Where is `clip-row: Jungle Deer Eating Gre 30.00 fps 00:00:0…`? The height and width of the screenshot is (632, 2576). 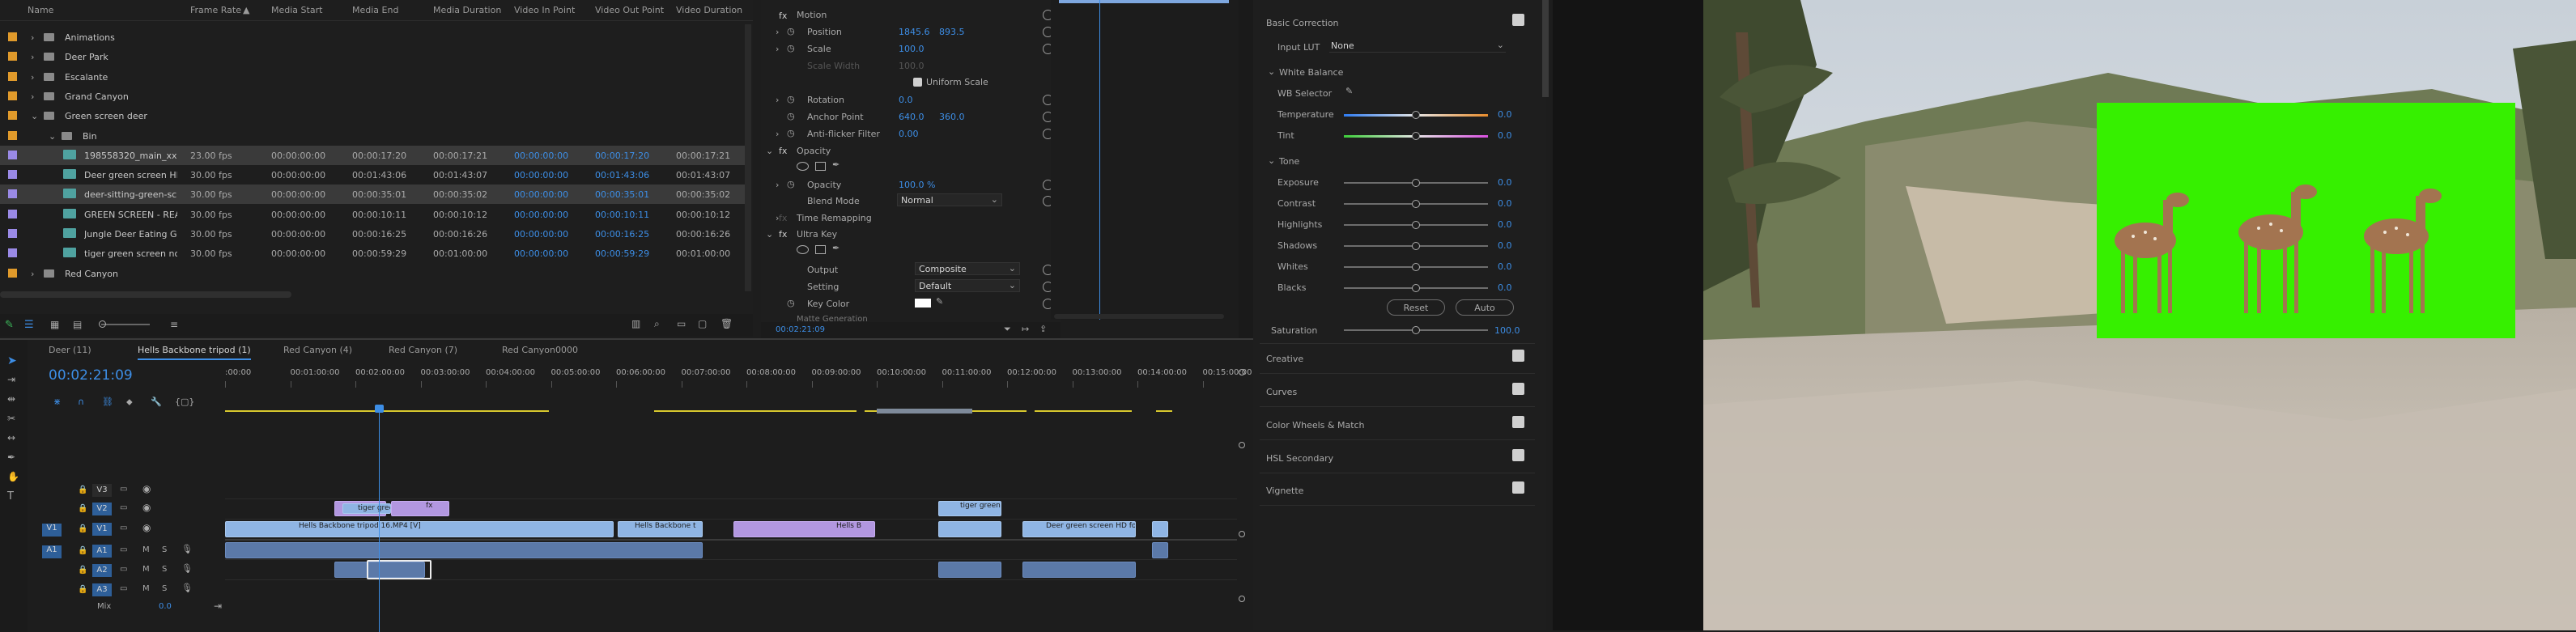
clip-row: Jungle Deer Eating Gre 30.00 fps 00:00:0… is located at coordinates (372, 234).